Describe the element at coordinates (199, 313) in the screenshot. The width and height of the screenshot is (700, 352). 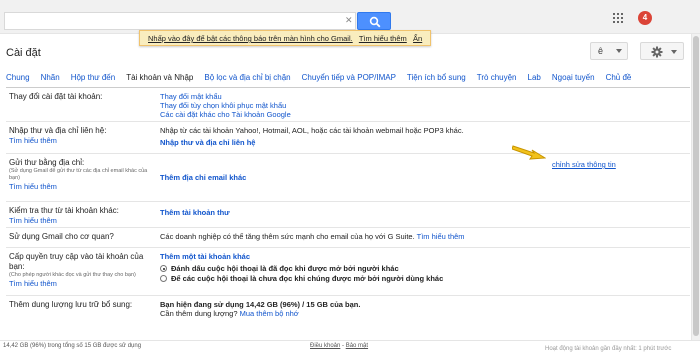
I see `need-more-storage-text: Cần thêm dung lượng?` at that location.